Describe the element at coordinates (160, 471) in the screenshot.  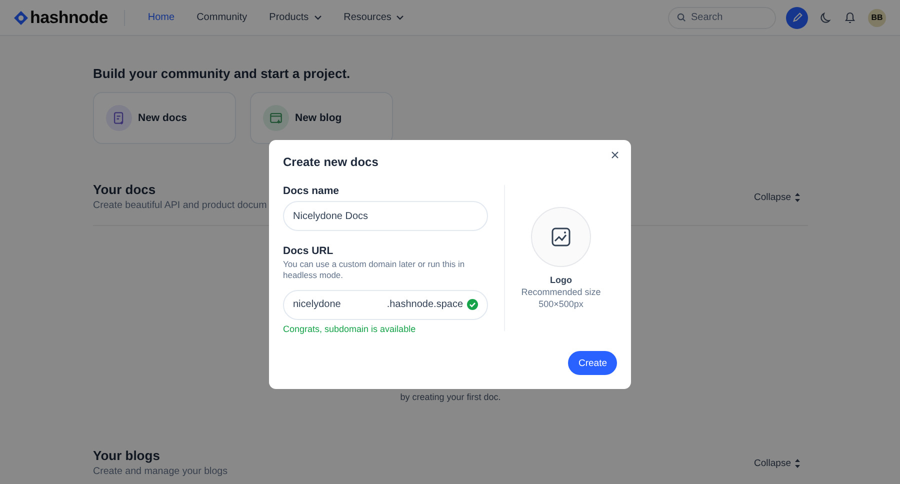
I see `section-description: Create and manage your blogs` at that location.